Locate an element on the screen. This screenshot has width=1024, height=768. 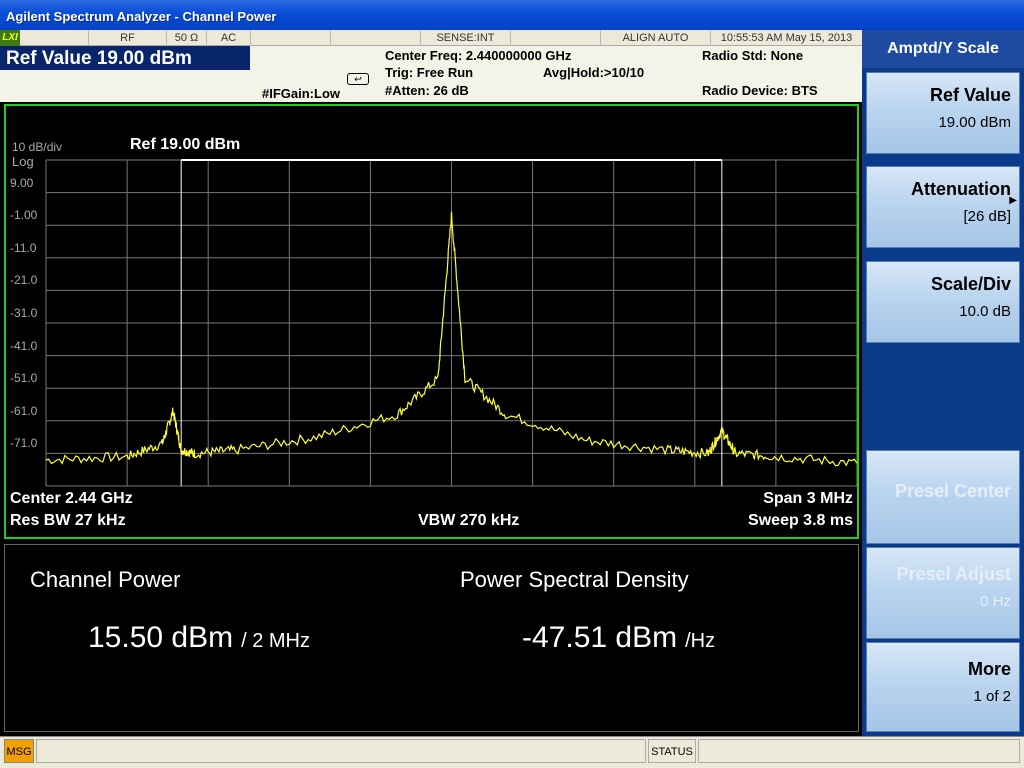
y-tick-label: -51.0 is located at coordinates (24, 378).